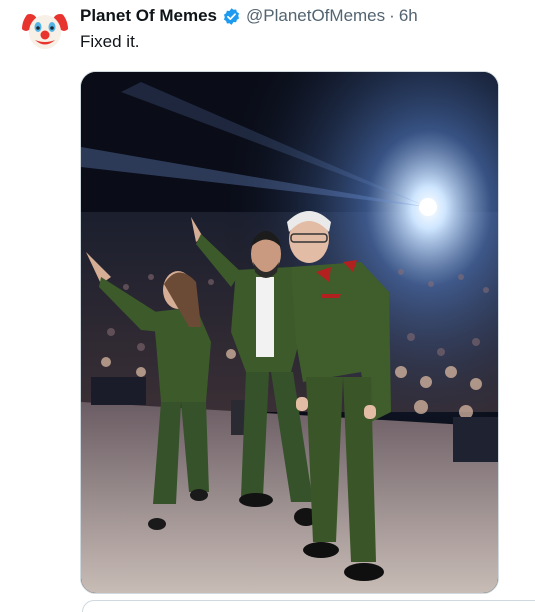 This screenshot has height=612, width=535. I want to click on author-display-name: Planet Of Memes, so click(148, 16).